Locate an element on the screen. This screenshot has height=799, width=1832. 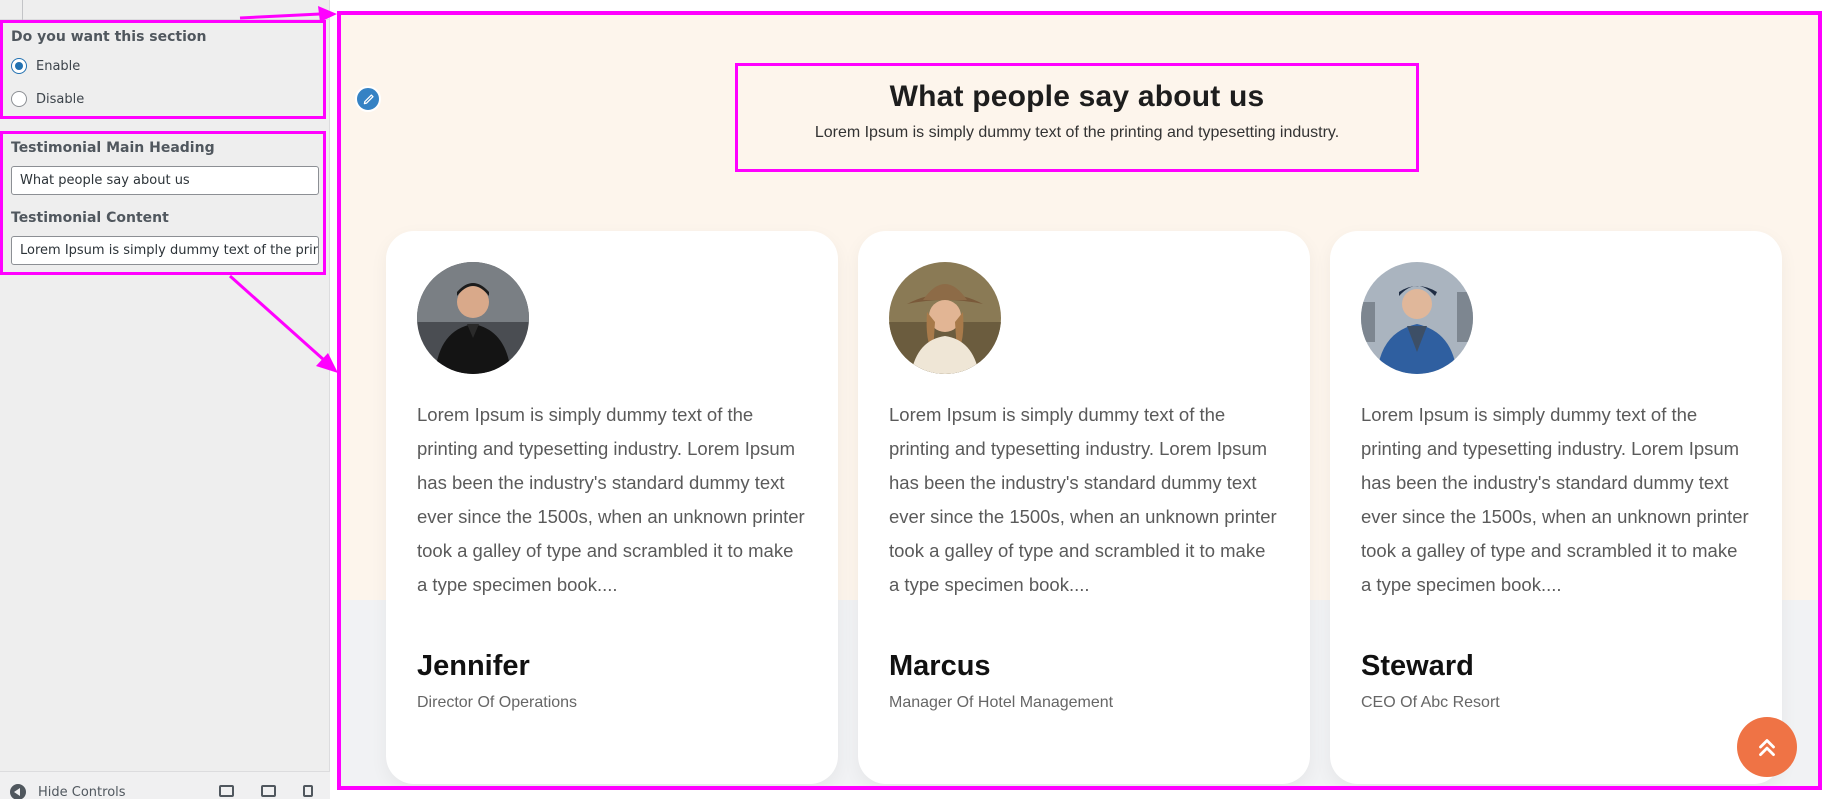
content-field-label: Testimonial Content is located at coordinates (90, 218).